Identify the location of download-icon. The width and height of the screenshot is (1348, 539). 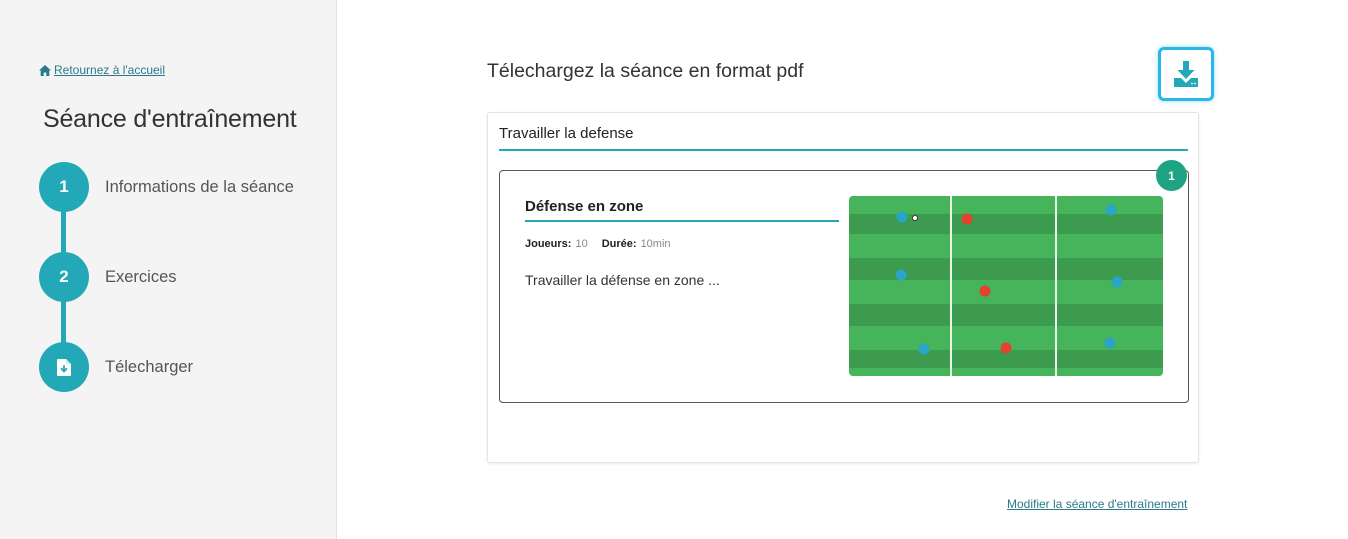
(1186, 74).